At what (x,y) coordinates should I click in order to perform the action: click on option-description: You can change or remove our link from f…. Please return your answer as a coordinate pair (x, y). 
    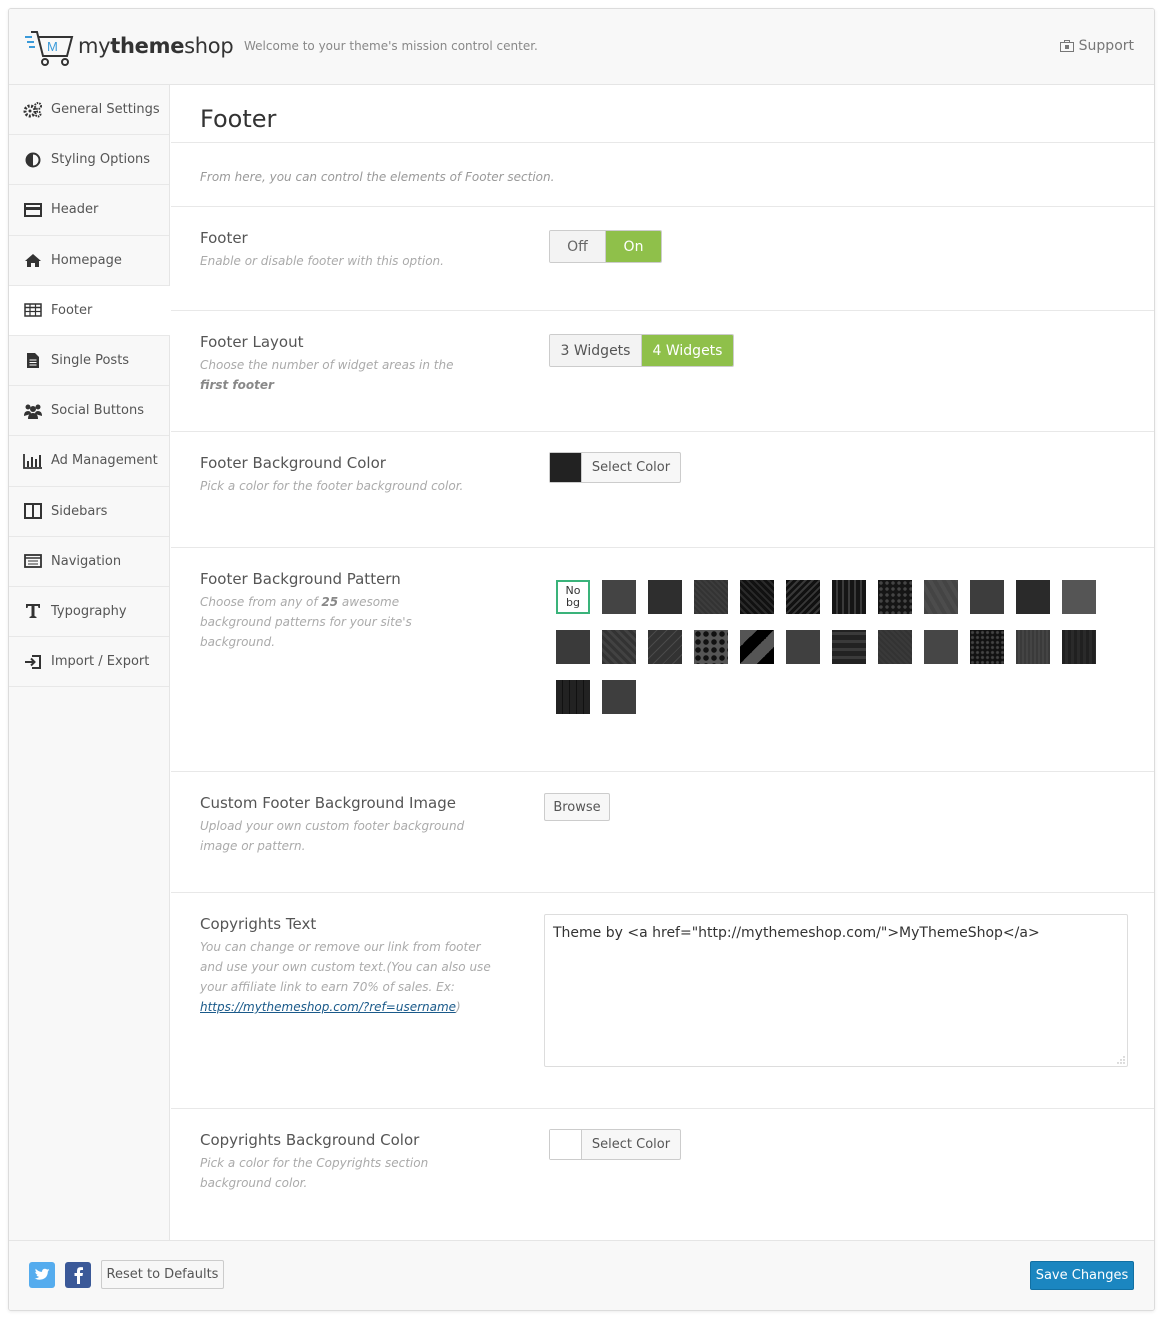
    Looking at the image, I should click on (345, 977).